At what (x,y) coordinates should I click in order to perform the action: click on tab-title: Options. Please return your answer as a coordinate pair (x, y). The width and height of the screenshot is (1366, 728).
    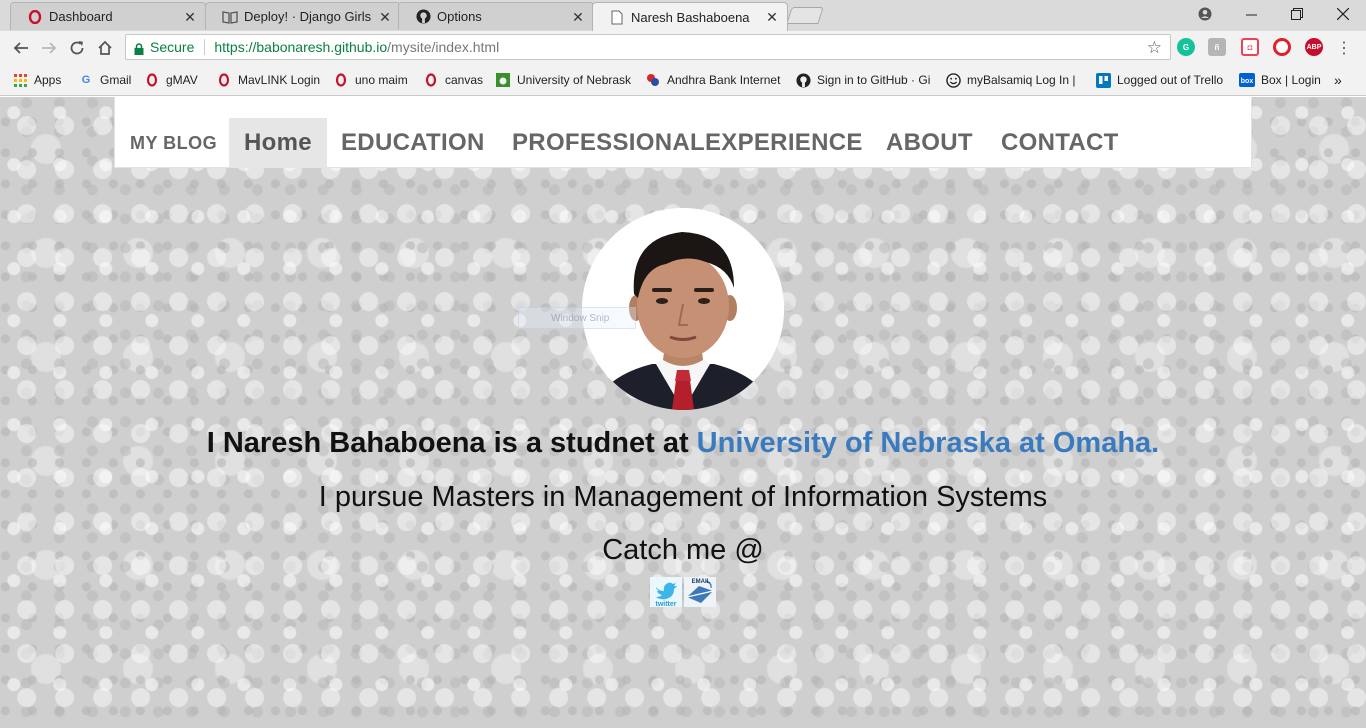
    Looking at the image, I should click on (459, 16).